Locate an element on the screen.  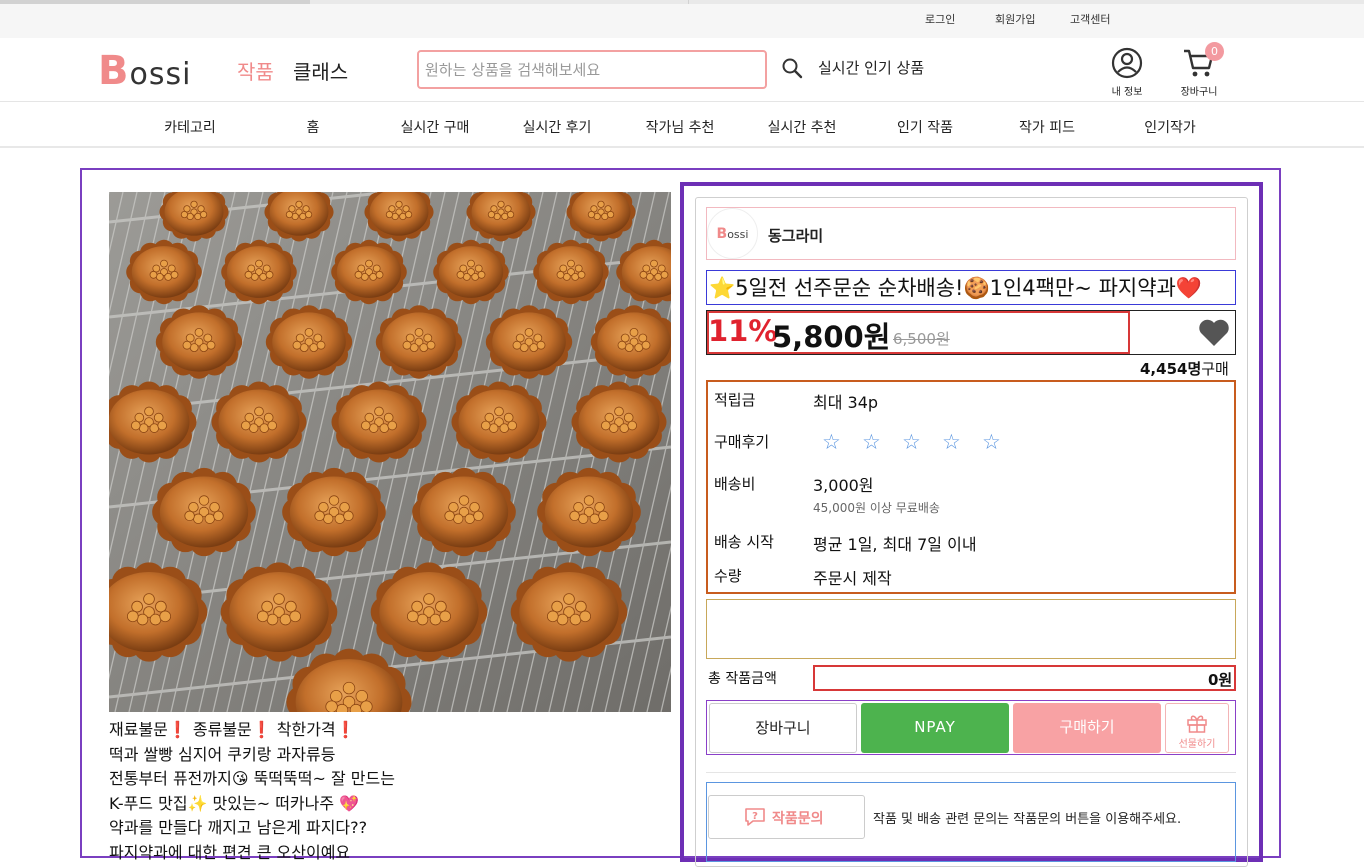
description-line: 떡과 쌀빵 심지어 쿠키랑 과자류등 is located at coordinates (389, 755).